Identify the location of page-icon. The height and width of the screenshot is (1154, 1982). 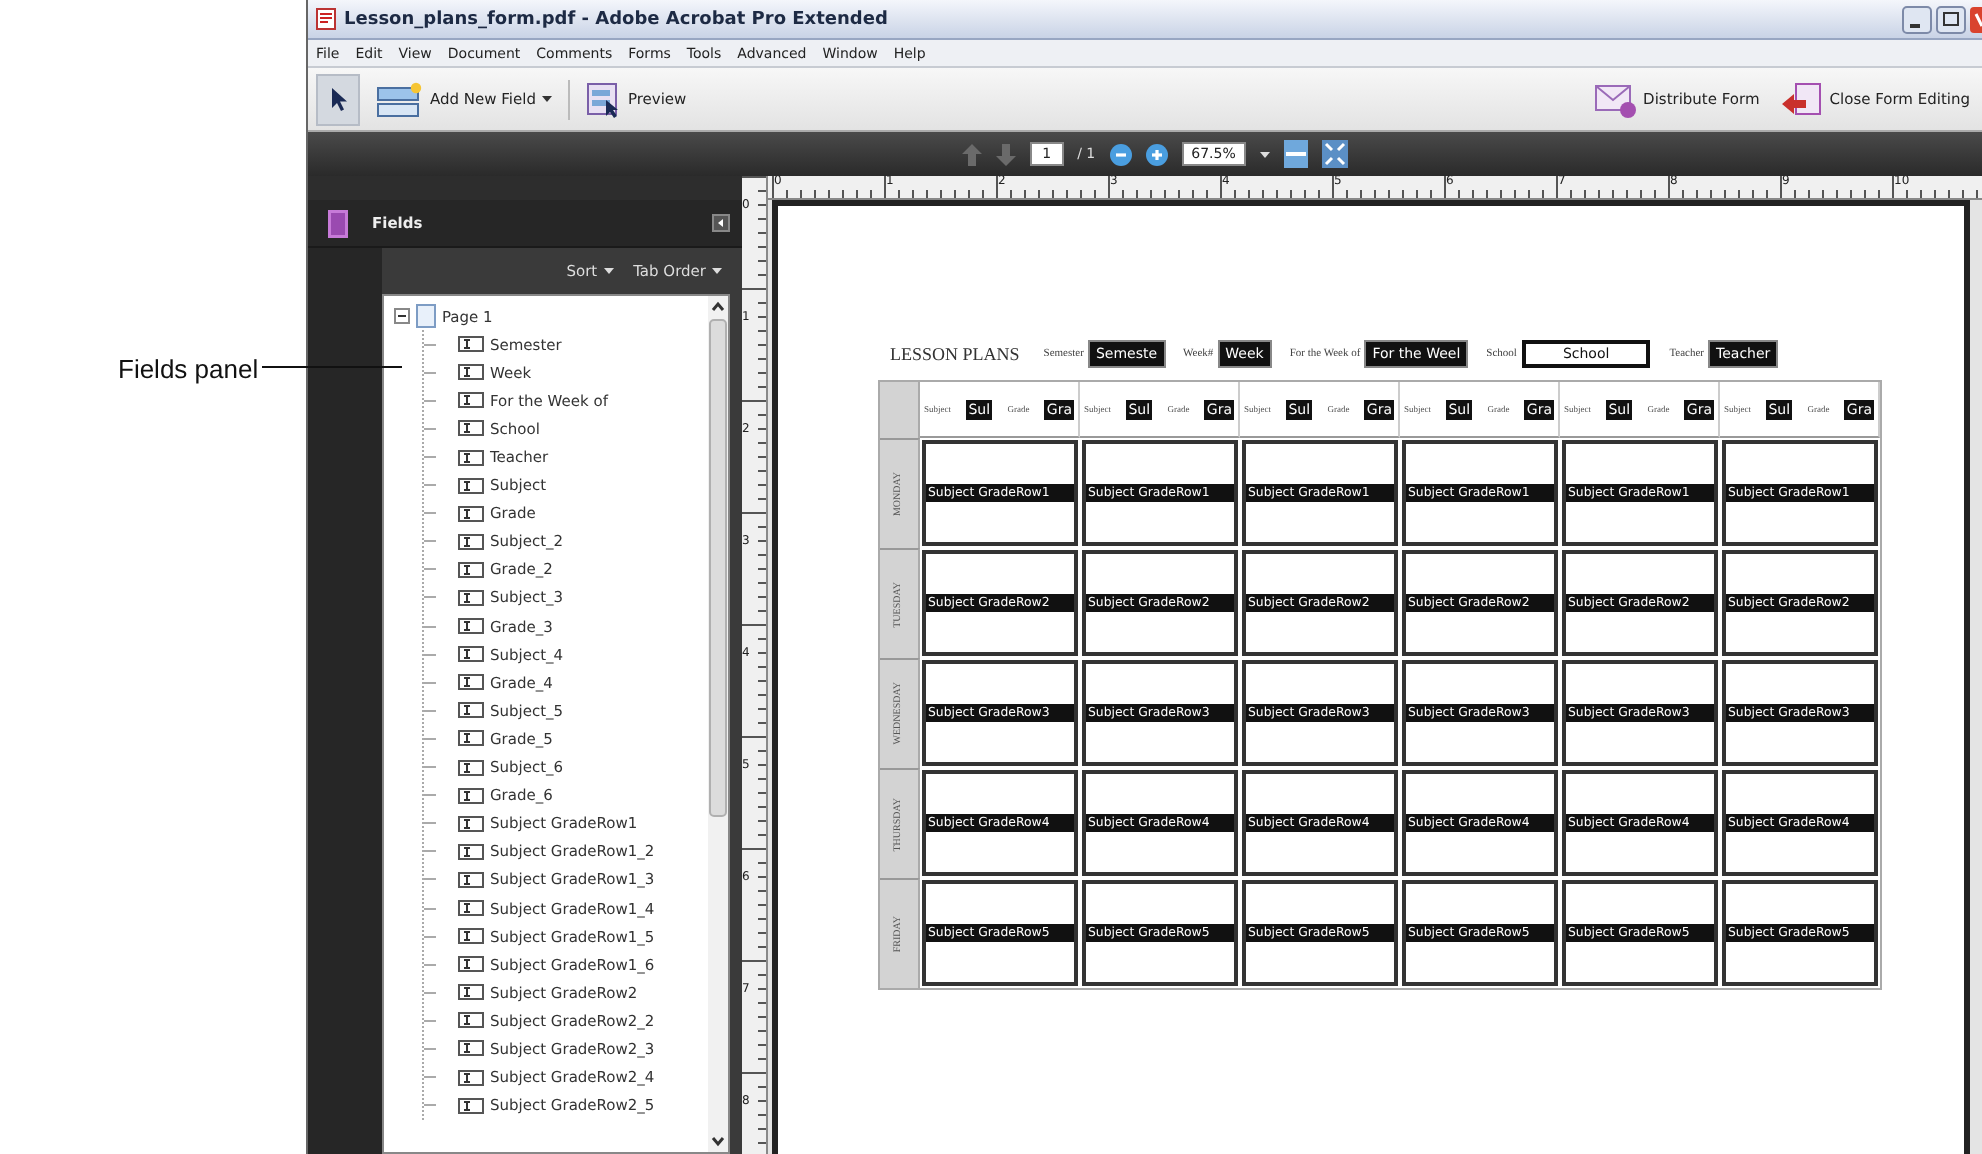
(426, 316).